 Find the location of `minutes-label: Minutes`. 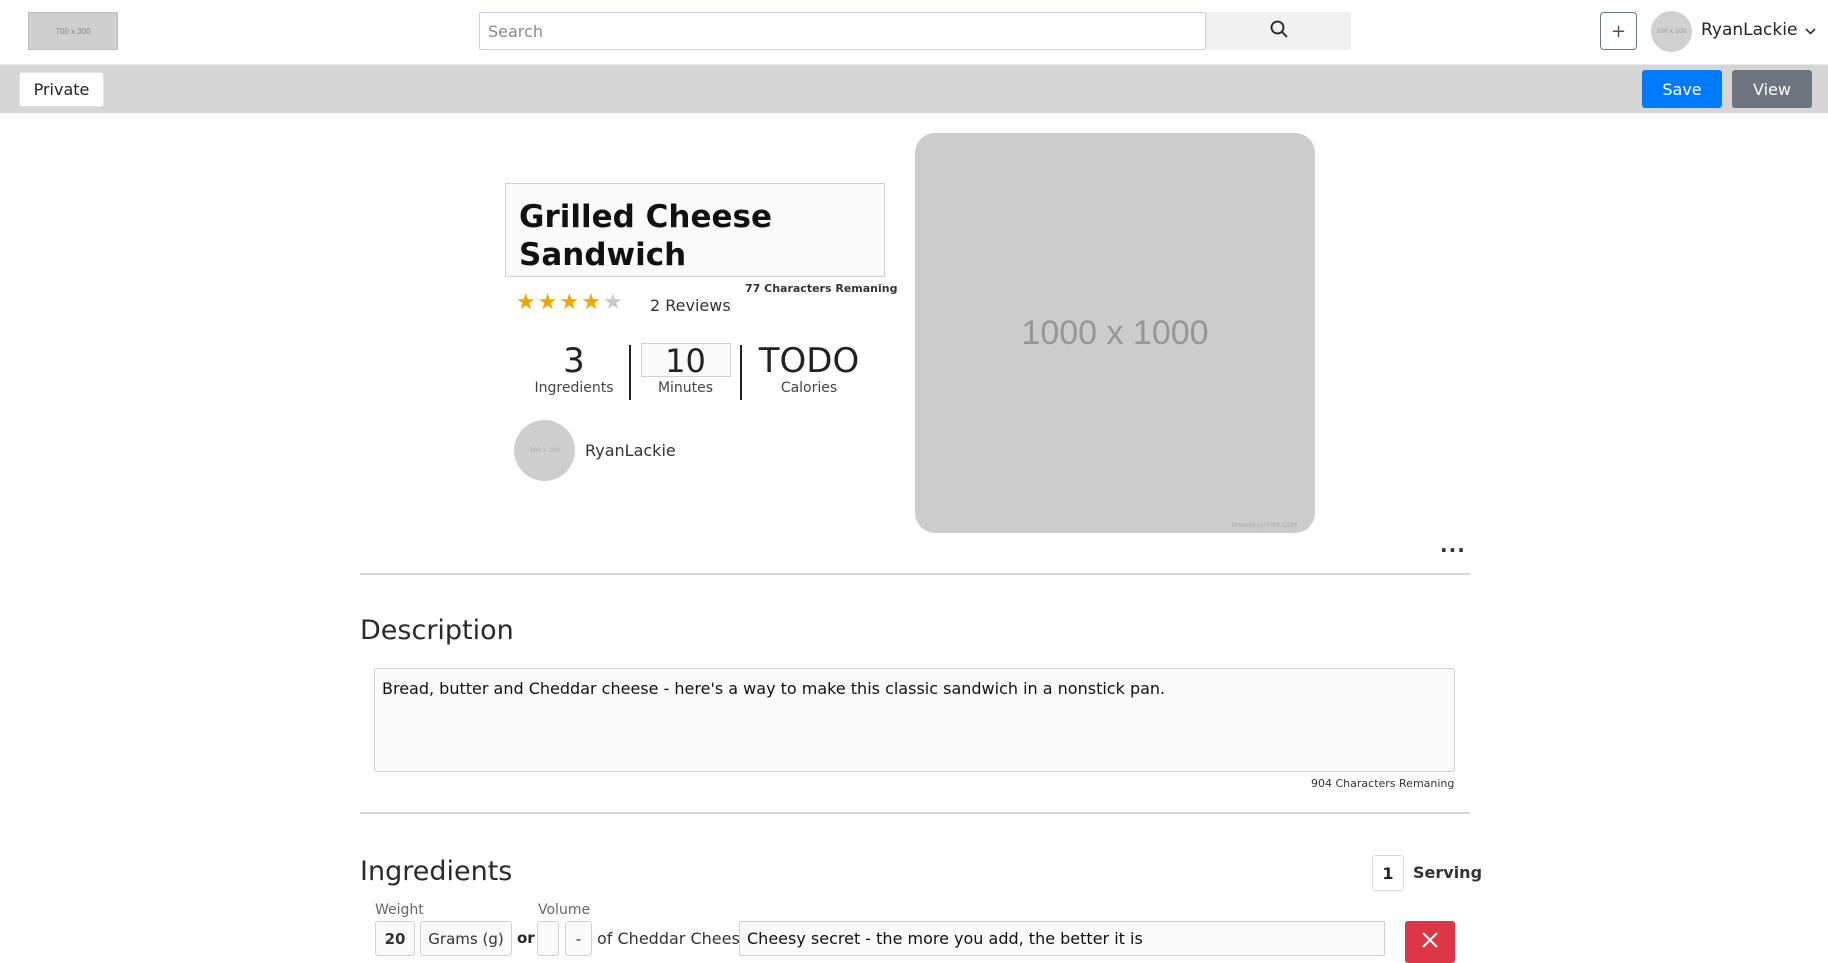

minutes-label: Minutes is located at coordinates (685, 388).